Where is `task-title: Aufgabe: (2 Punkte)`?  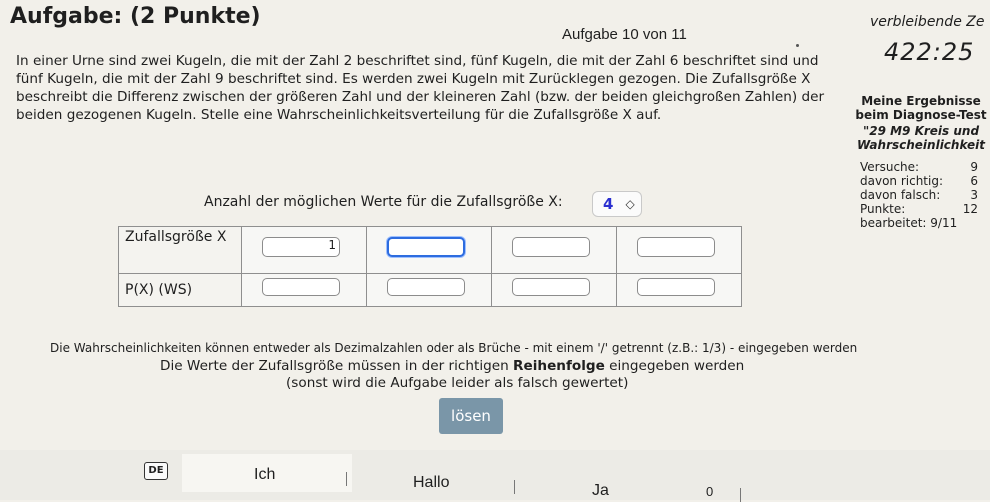 task-title: Aufgabe: (2 Punkte) is located at coordinates (135, 16).